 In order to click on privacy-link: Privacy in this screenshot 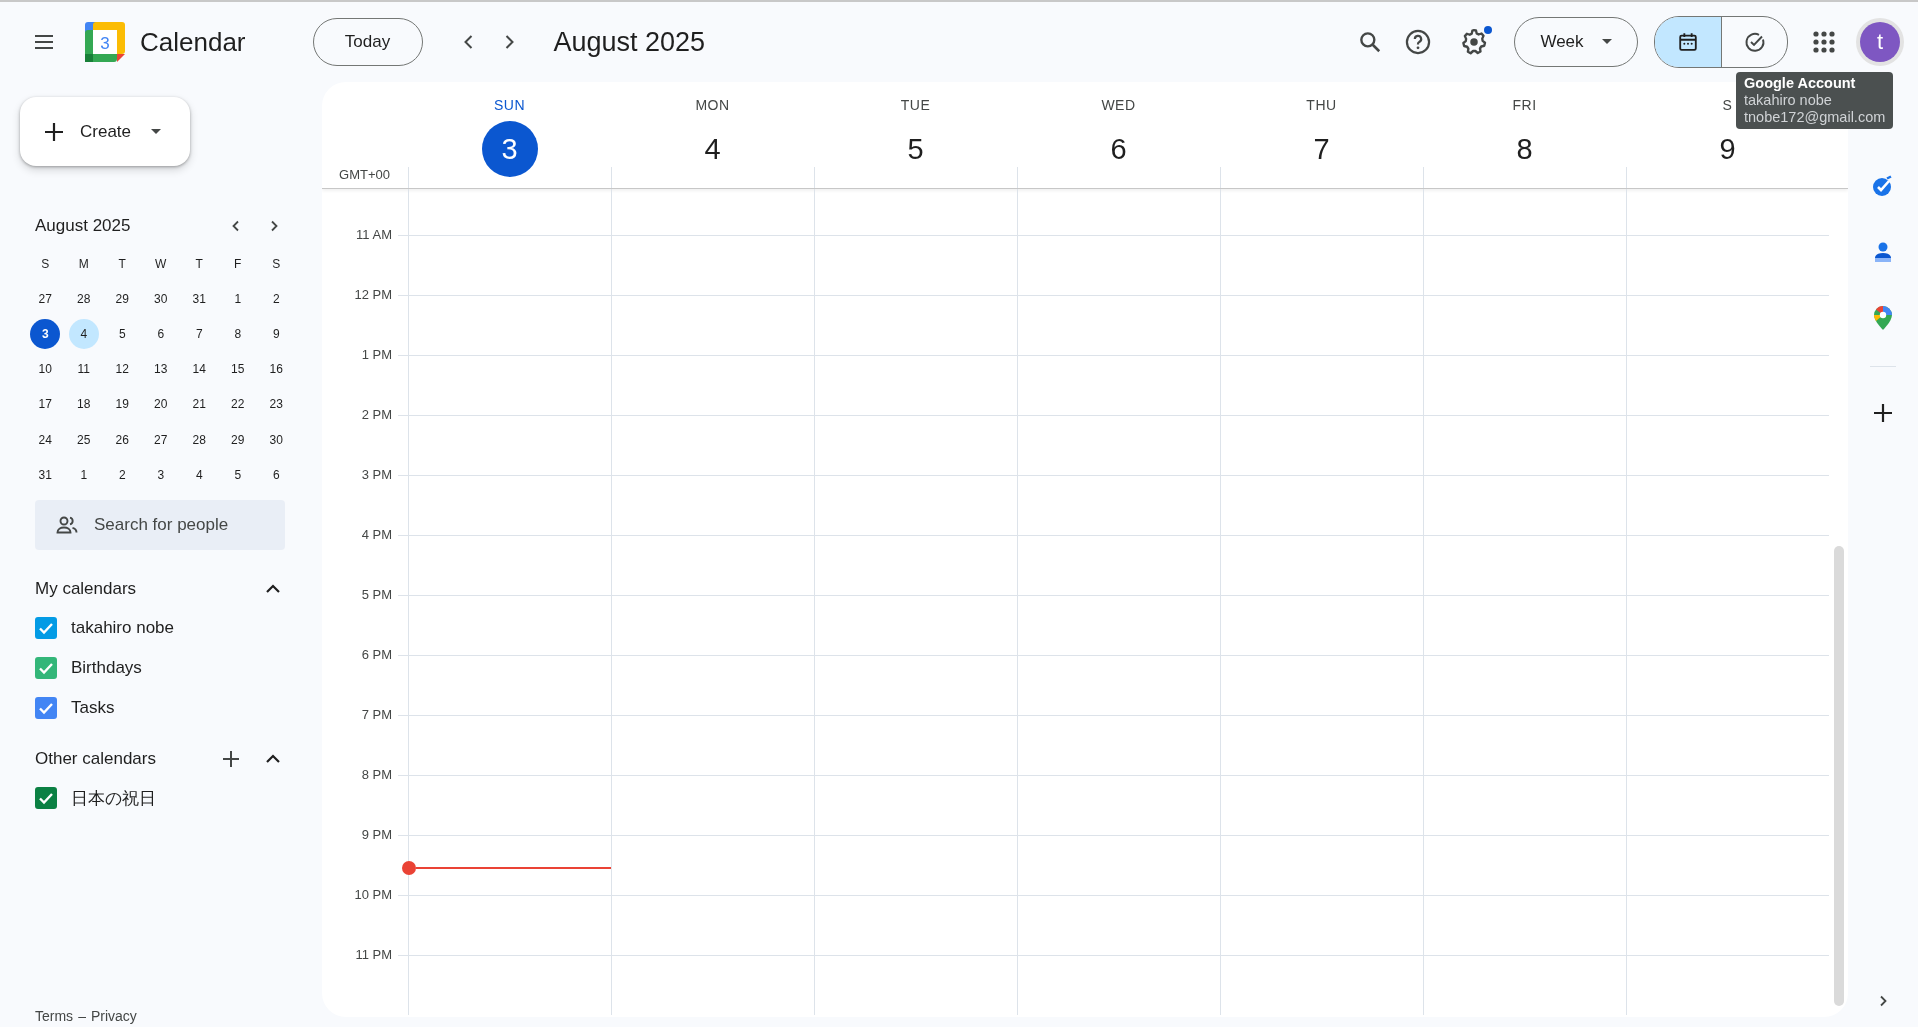, I will do `click(113, 1016)`.